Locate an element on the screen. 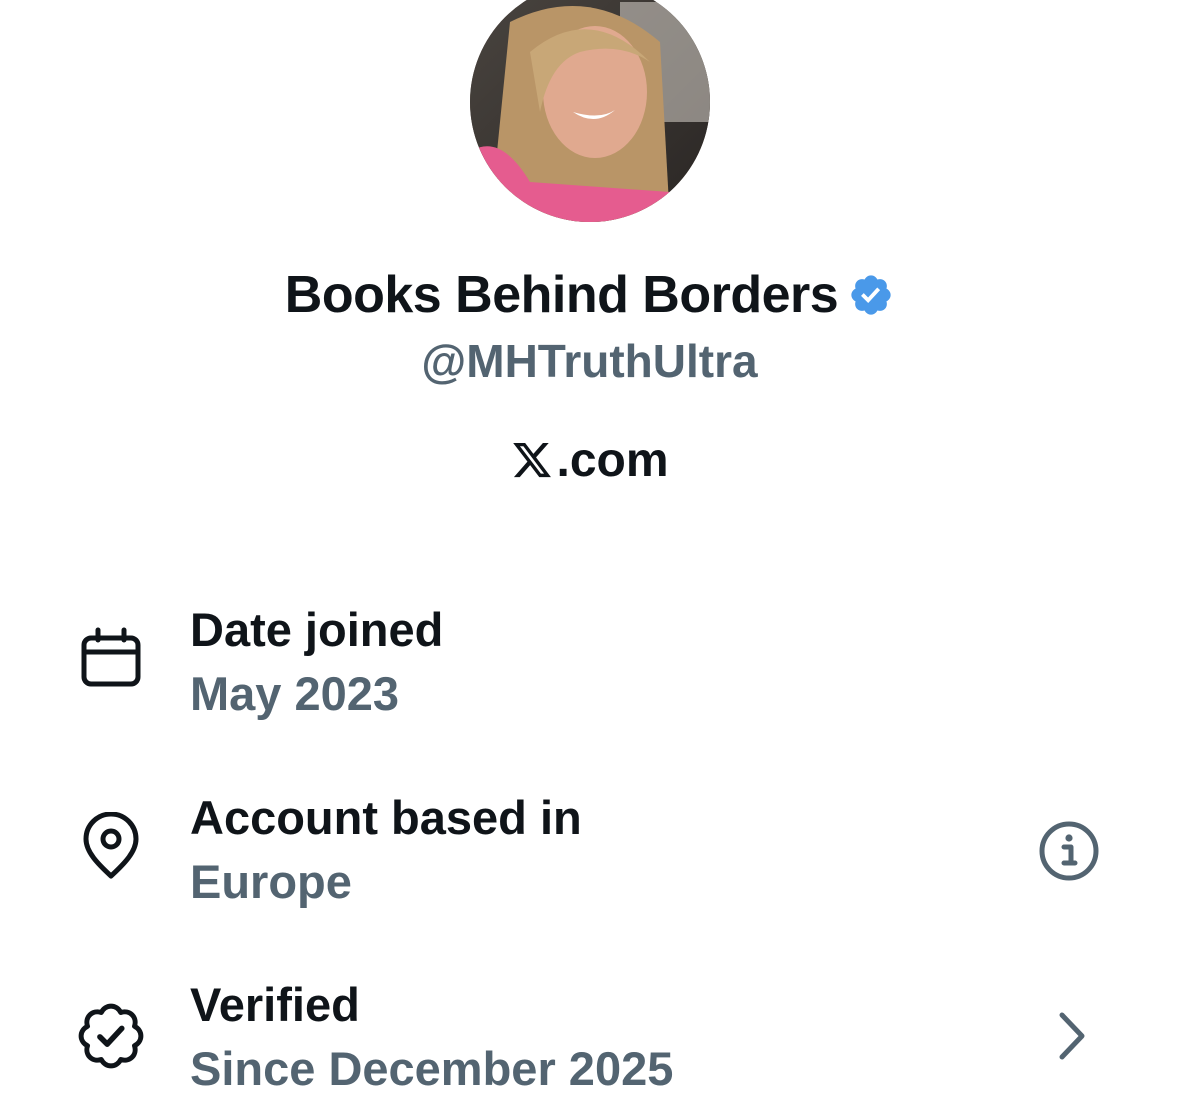  website-text: .com is located at coordinates (612, 460).